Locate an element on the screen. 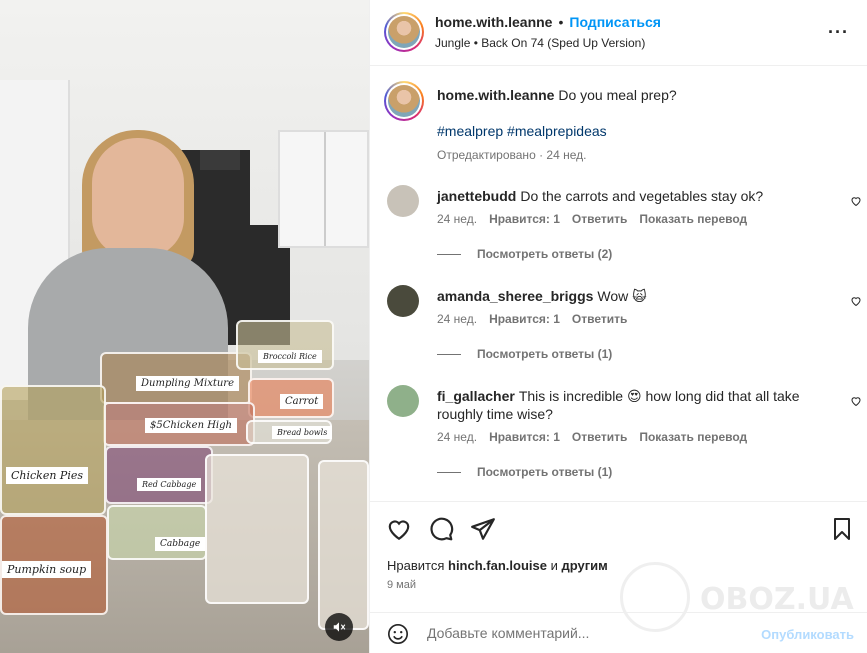  add-comment-bar: Опубликовать is located at coordinates (618, 632).